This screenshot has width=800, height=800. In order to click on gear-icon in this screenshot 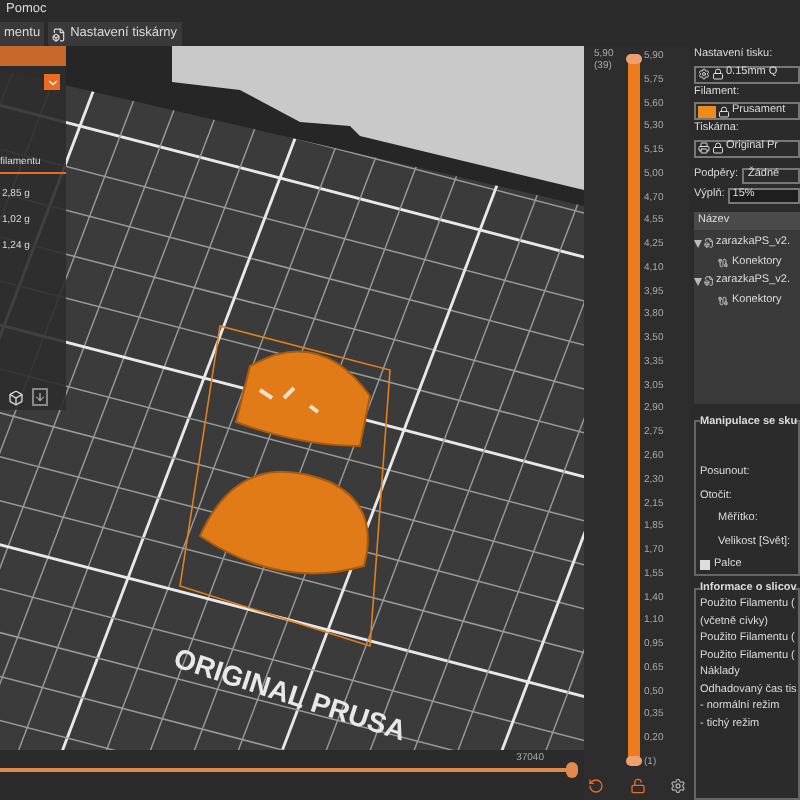, I will do `click(704, 74)`.